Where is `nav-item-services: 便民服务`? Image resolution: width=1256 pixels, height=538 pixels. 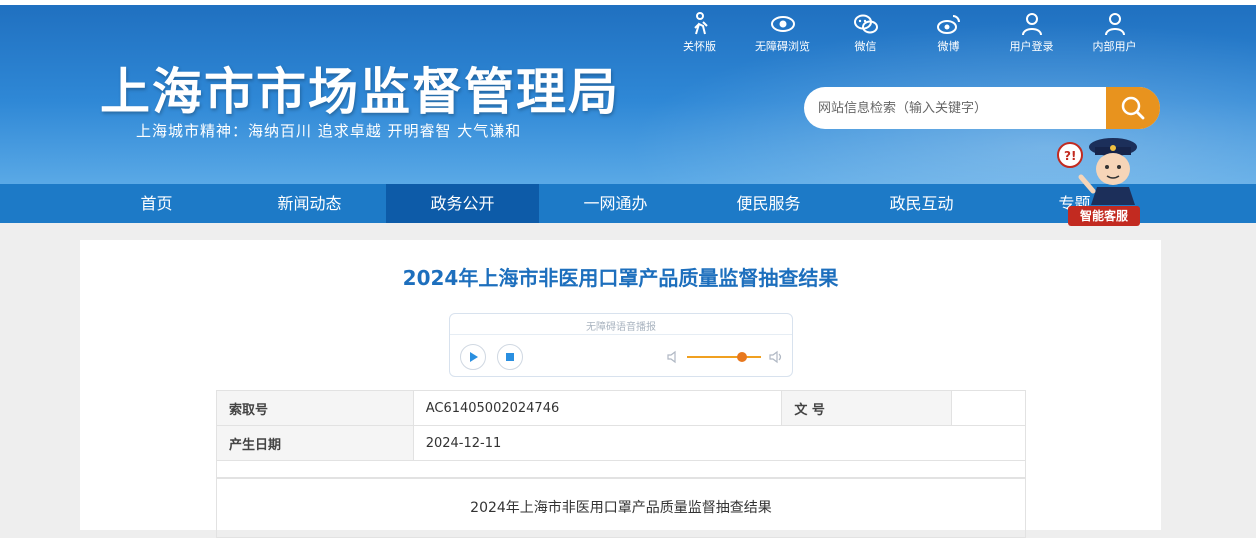 nav-item-services: 便民服务 is located at coordinates (768, 203).